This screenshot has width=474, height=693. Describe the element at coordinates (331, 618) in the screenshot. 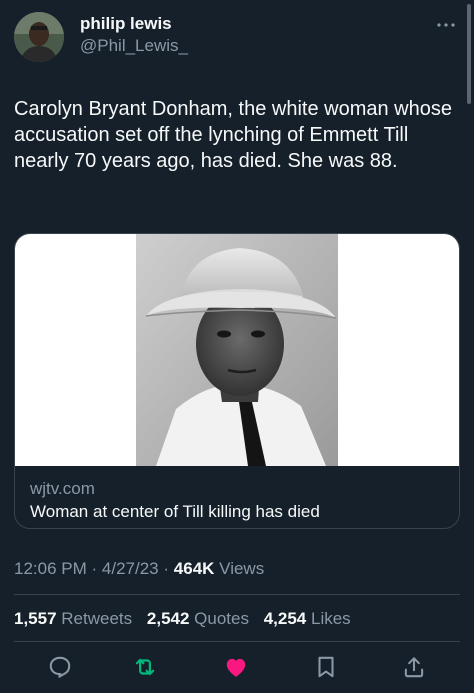

I see `likes-label: Likes` at that location.